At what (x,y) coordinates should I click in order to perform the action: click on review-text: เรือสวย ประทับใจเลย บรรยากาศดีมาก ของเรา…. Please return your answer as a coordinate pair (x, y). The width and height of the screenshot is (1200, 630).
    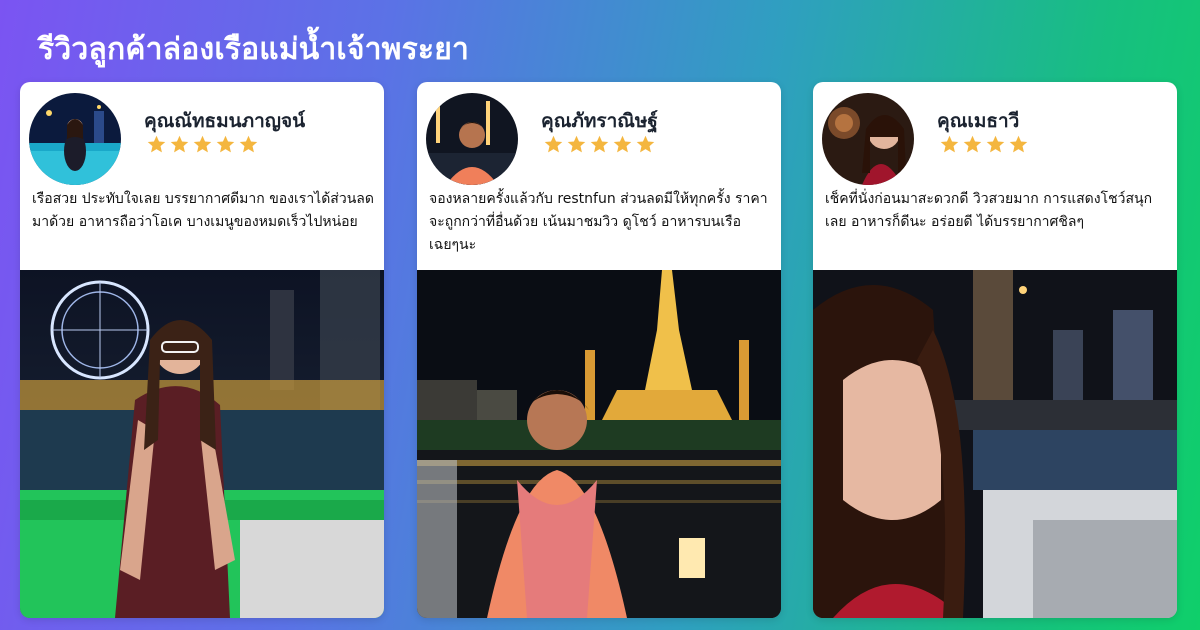
    Looking at the image, I should click on (203, 210).